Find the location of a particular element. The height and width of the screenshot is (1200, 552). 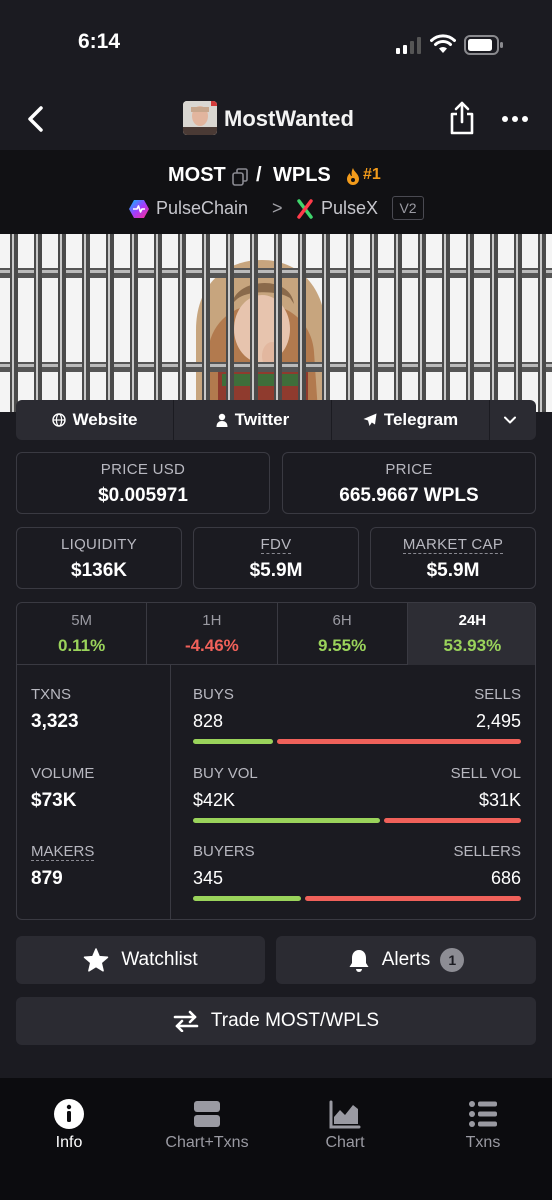

buyers-sellers-bar is located at coordinates (357, 898).